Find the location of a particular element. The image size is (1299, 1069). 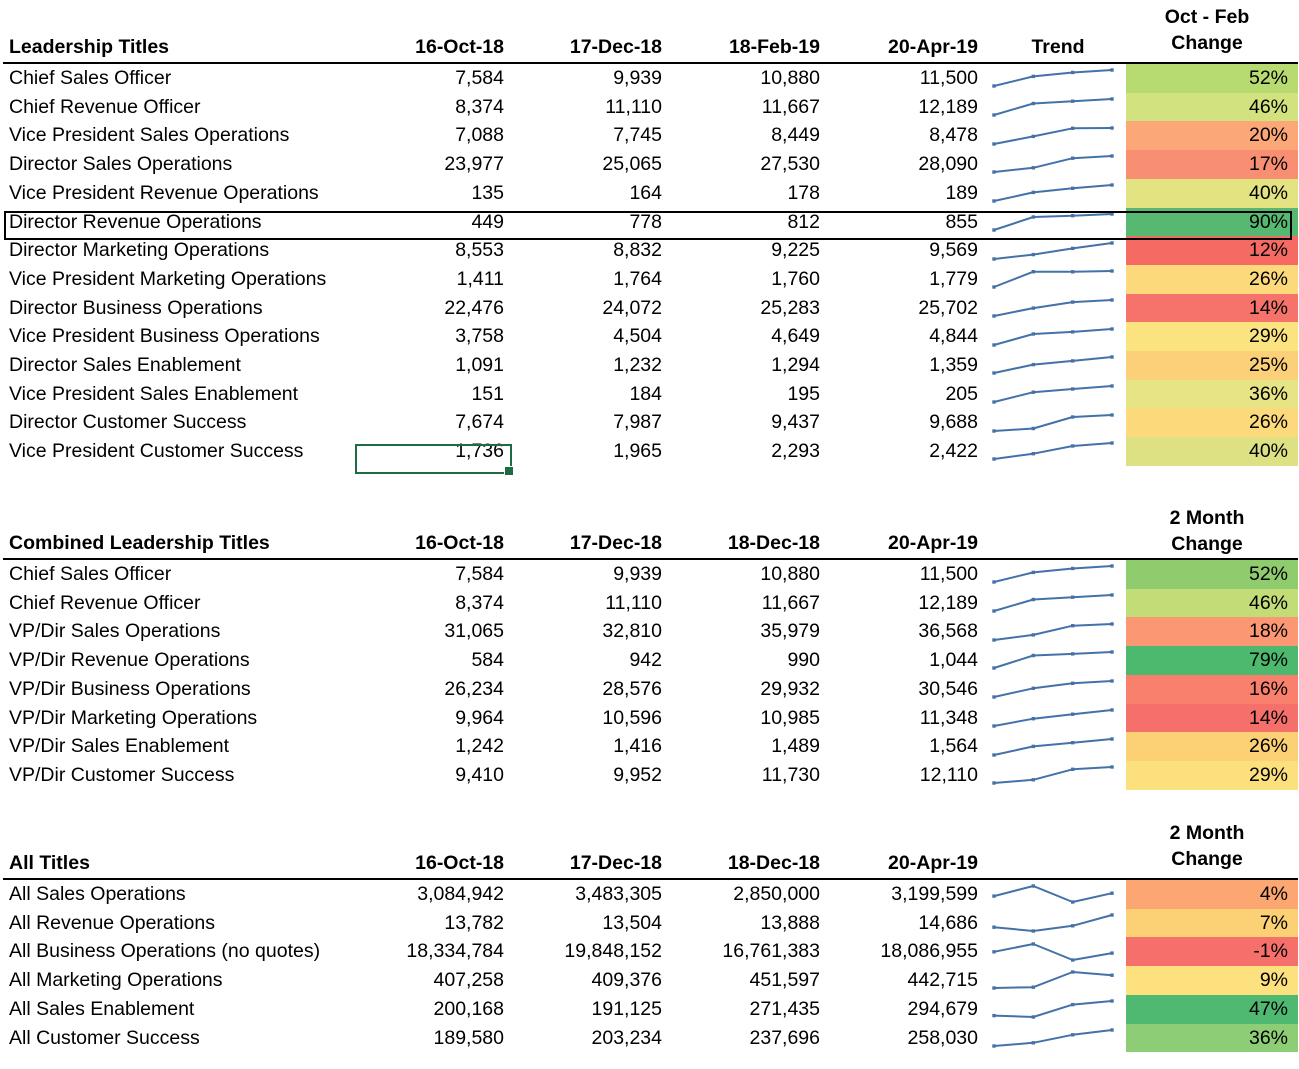

value-cell: 203,234 is located at coordinates (595, 1038).